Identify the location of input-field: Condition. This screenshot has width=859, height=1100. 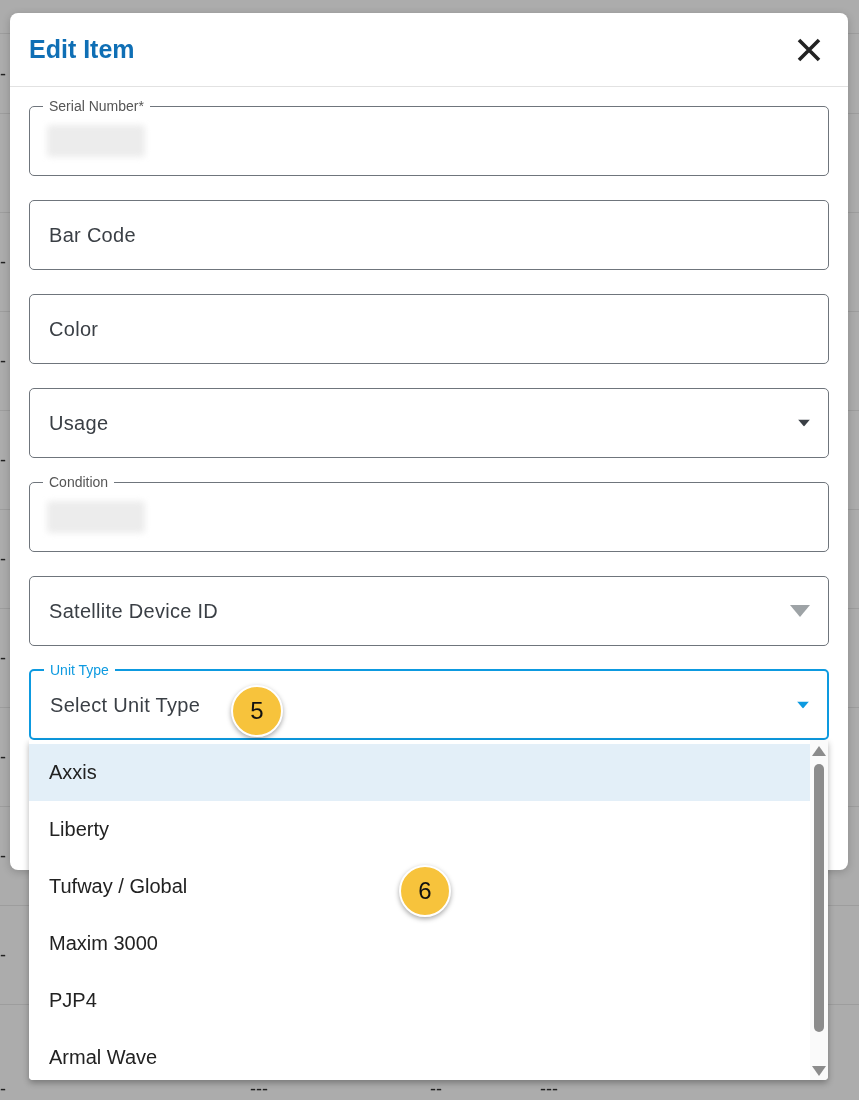
(429, 513).